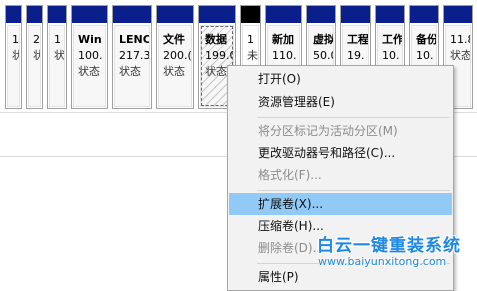  I want to click on menu-item-open: 打开(O), so click(340, 79).